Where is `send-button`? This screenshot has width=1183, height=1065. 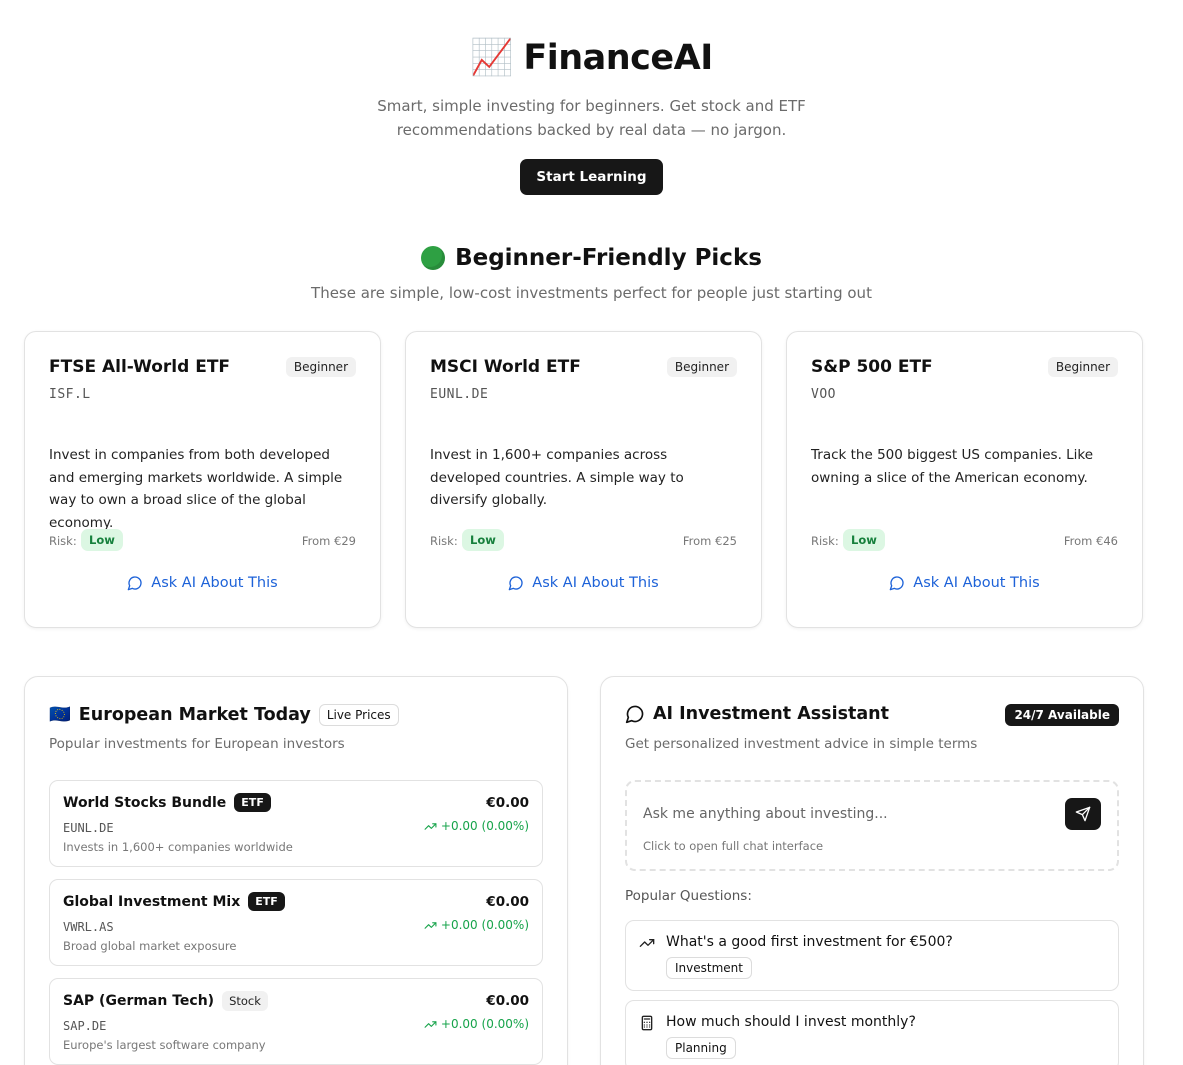
send-button is located at coordinates (1083, 814).